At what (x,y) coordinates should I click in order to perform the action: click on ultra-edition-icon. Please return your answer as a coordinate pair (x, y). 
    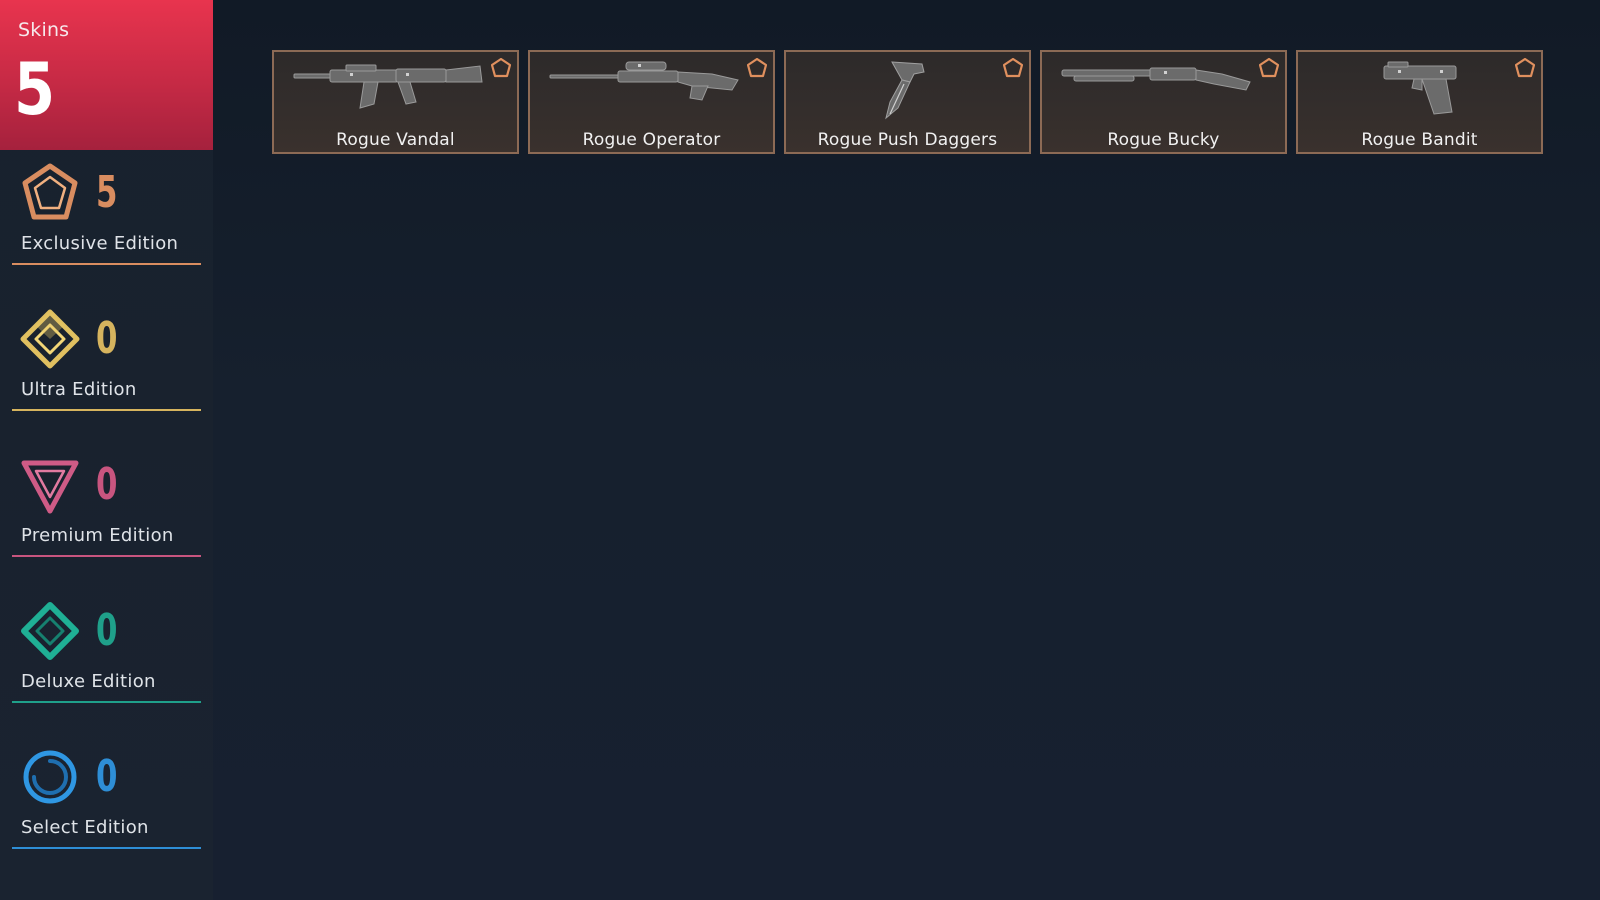
    Looking at the image, I should click on (50, 339).